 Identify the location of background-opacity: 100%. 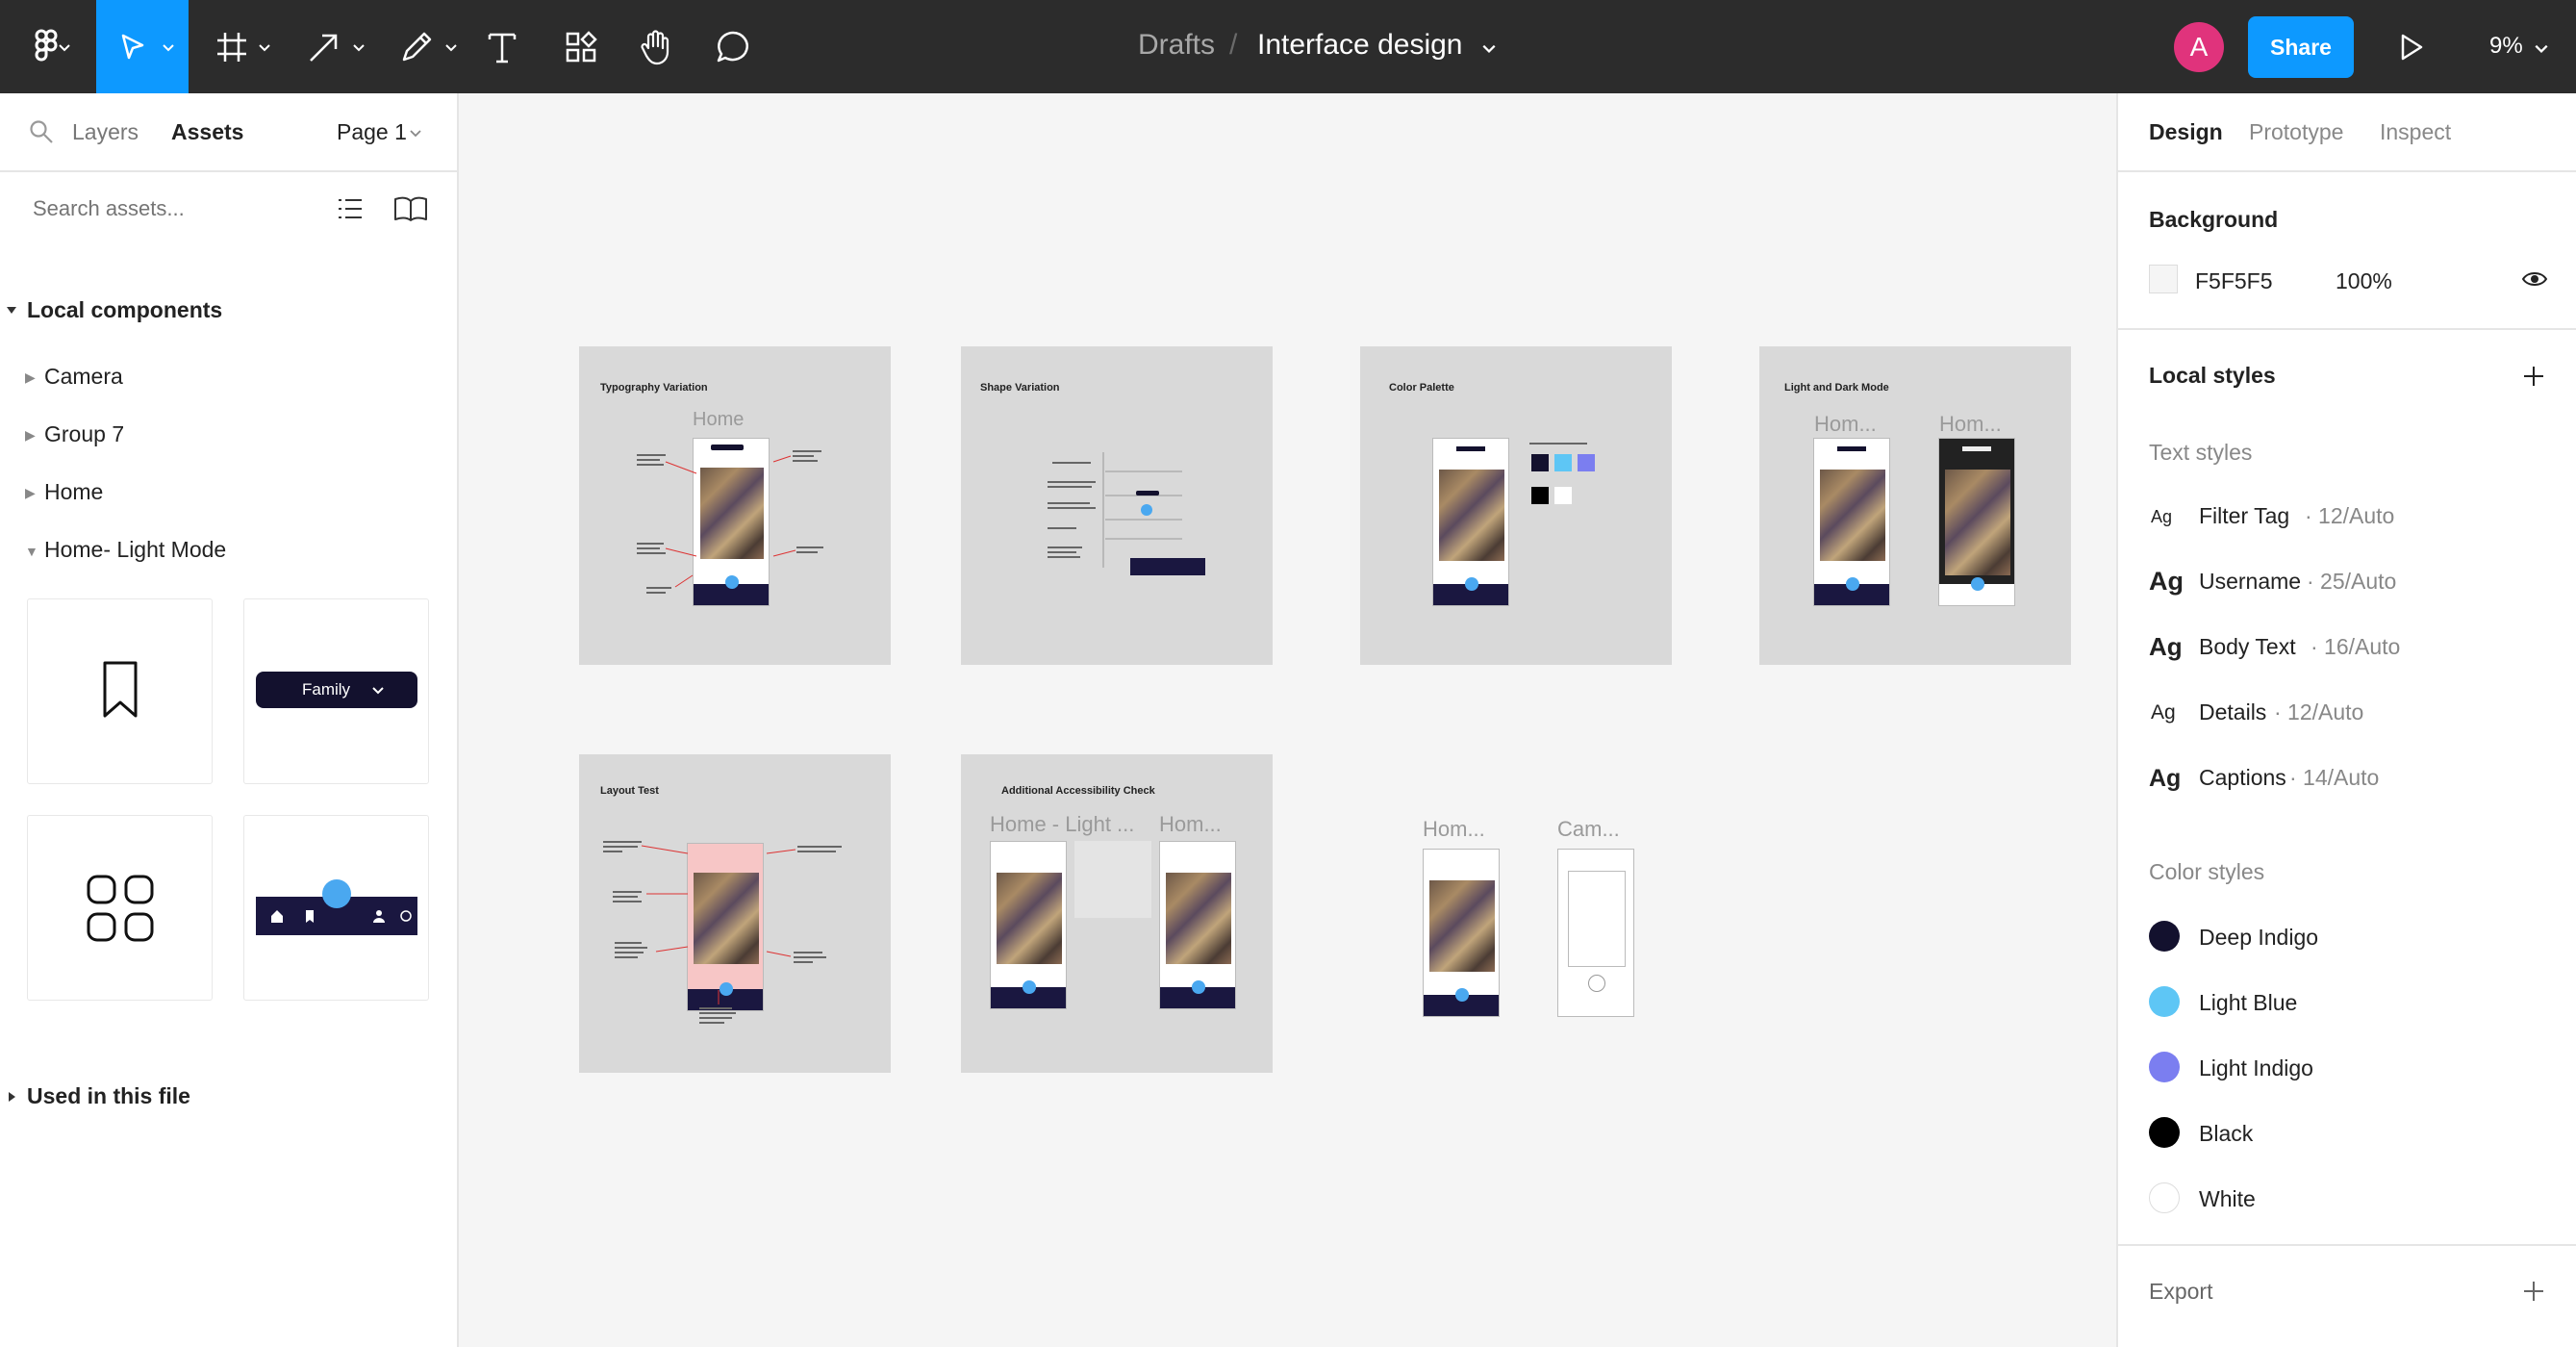
(2364, 281).